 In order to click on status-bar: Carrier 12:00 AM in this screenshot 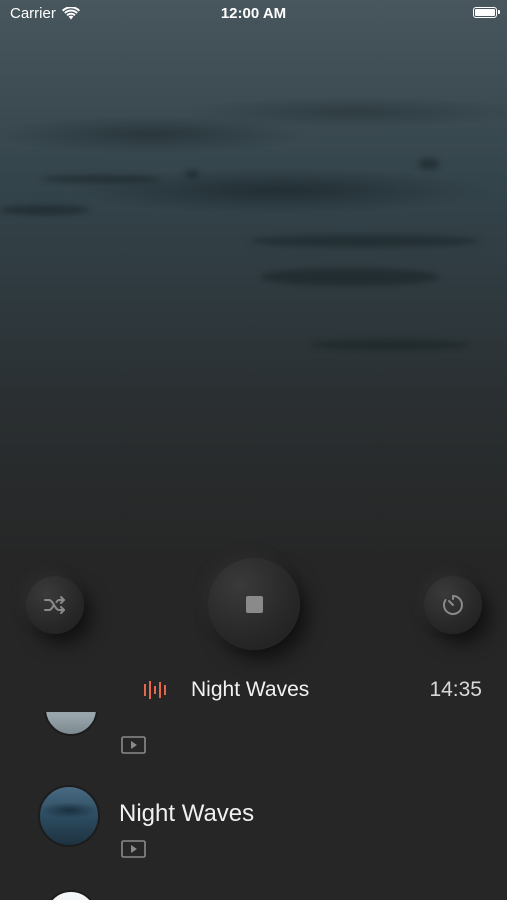, I will do `click(253, 14)`.